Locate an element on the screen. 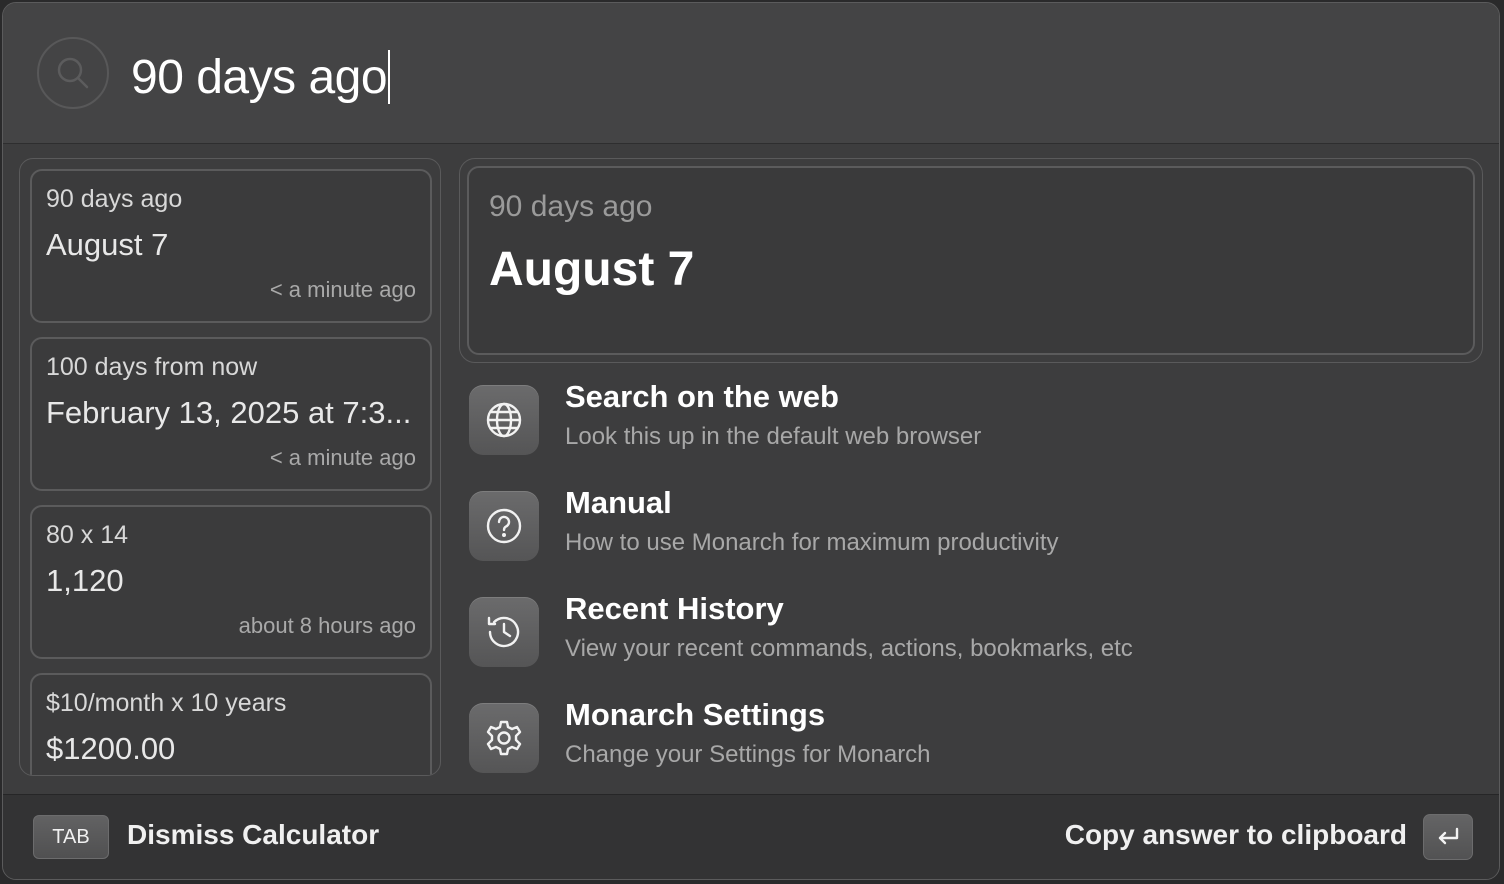 The height and width of the screenshot is (884, 1504). history-icon is located at coordinates (504, 632).